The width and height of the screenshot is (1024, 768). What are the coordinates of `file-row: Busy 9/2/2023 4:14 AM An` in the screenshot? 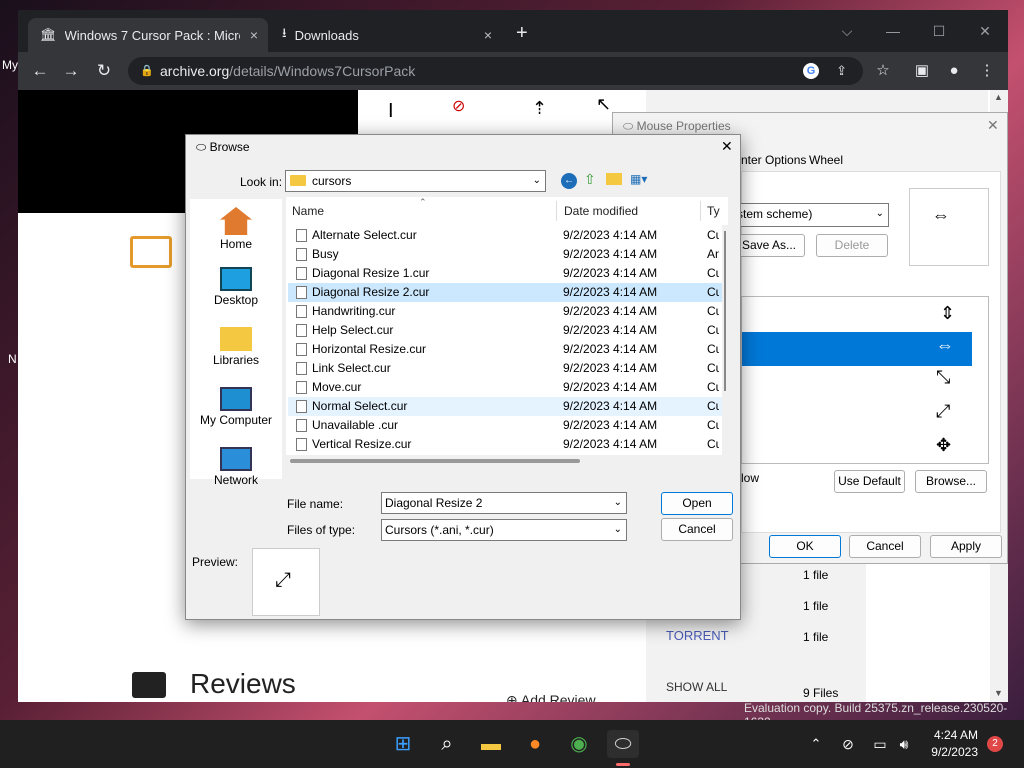 It's located at (506, 254).